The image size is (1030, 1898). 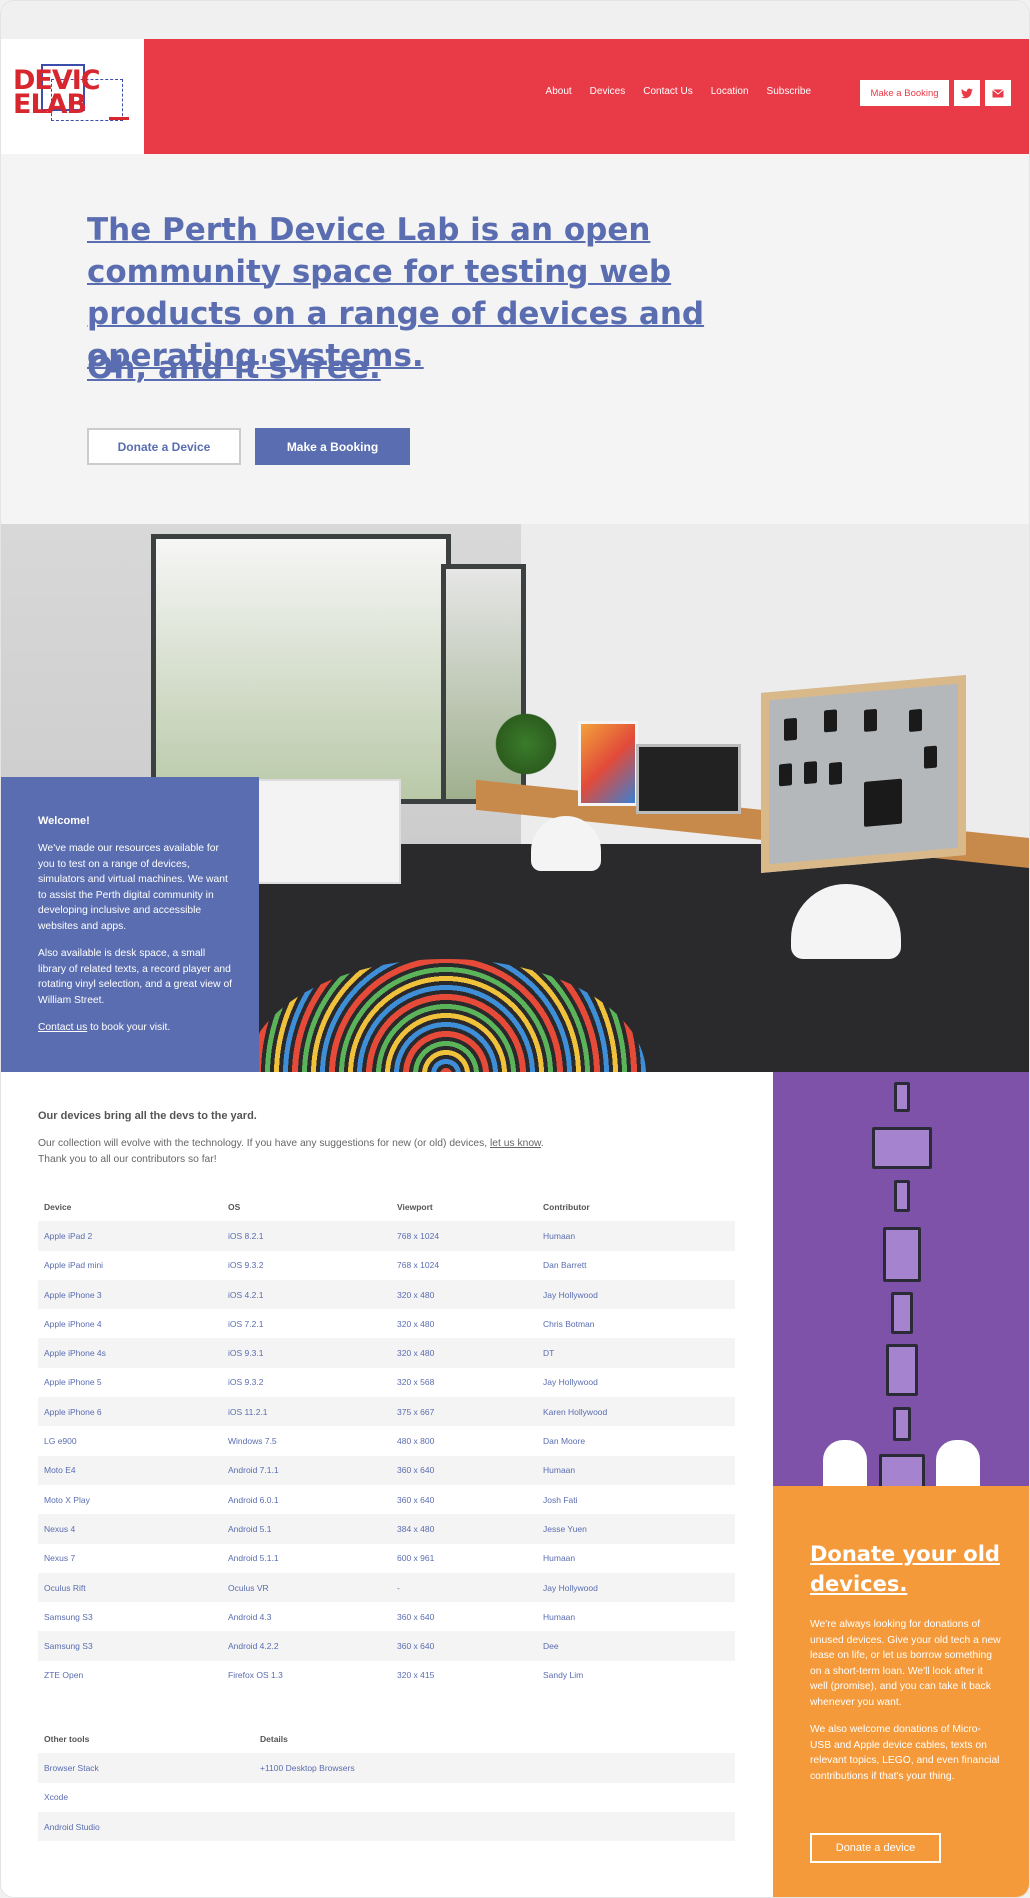 I want to click on twitter-icon, so click(x=967, y=93).